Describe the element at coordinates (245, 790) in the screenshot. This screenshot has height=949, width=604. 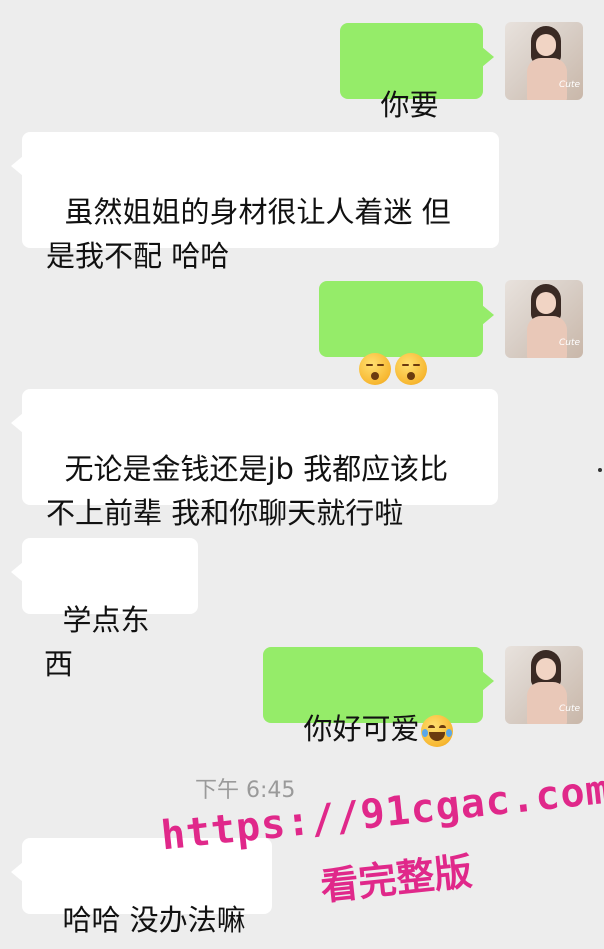
I see `timestamp: 下午 6:45` at that location.